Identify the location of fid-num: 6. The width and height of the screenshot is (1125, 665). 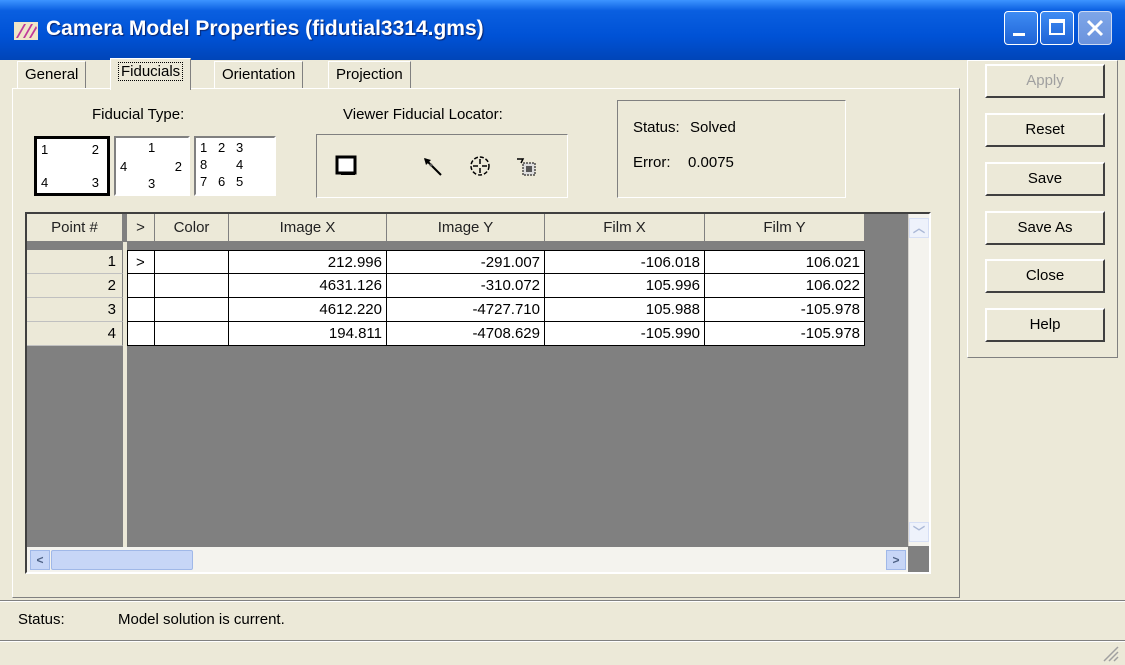
(222, 181).